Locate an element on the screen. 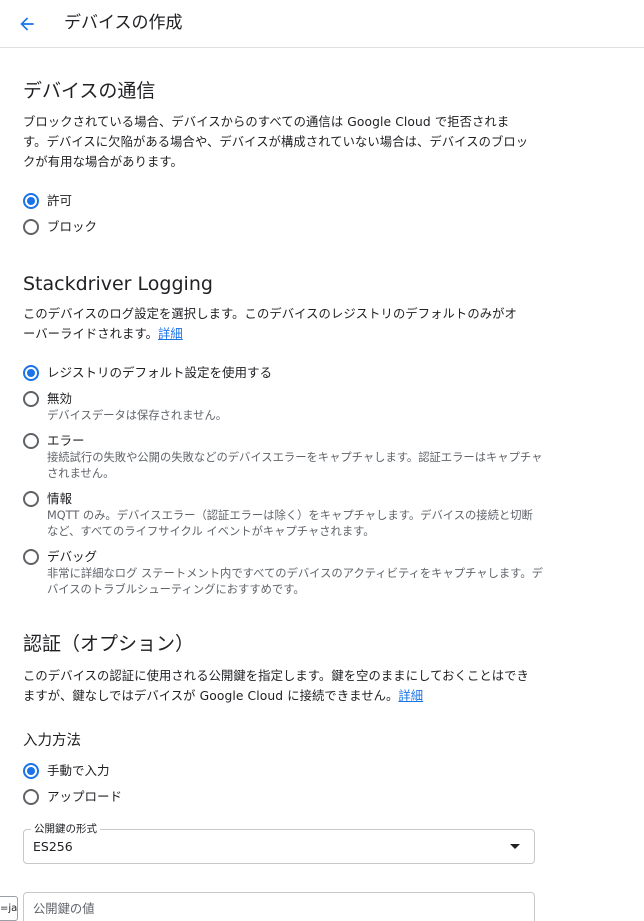  logging-title: Stackdriver Logging is located at coordinates (118, 284).